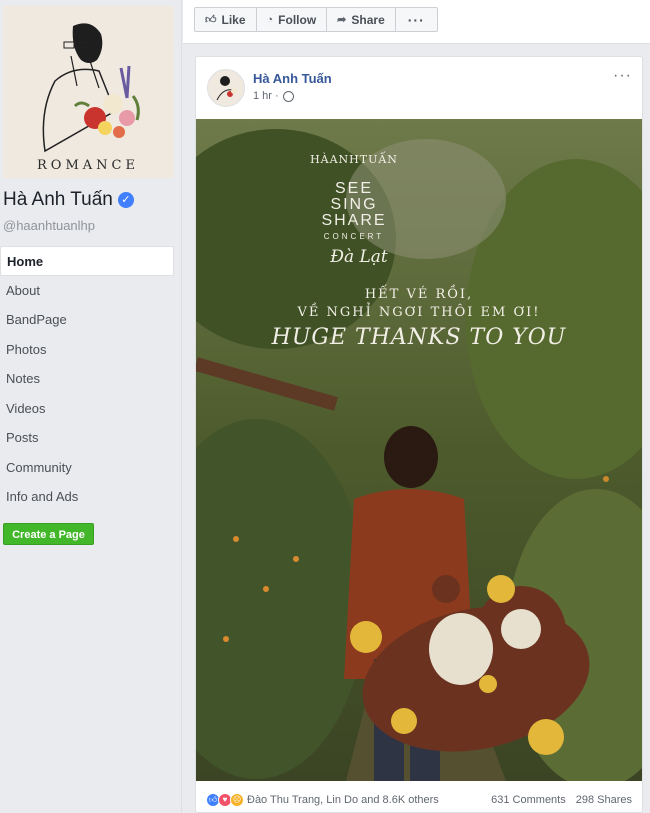 Image resolution: width=650 pixels, height=813 pixels. I want to click on post-options-button: ···, so click(622, 76).